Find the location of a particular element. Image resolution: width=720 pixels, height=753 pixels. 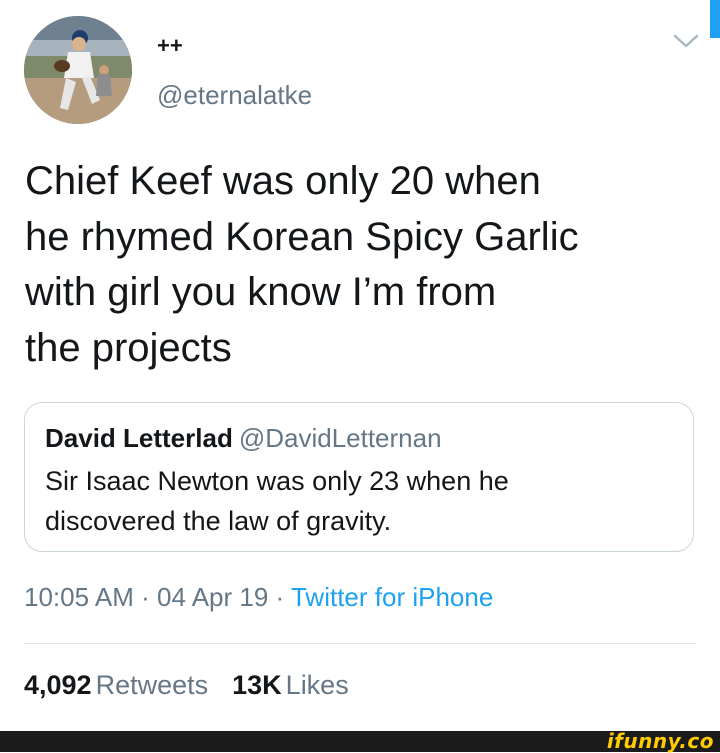

ifunny-watermark-logo: ifunny.co is located at coordinates (660, 741).